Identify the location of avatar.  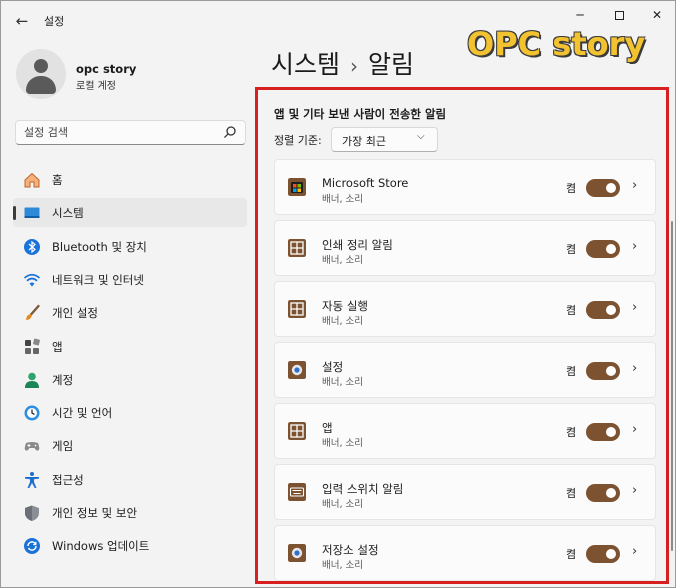
(41, 74).